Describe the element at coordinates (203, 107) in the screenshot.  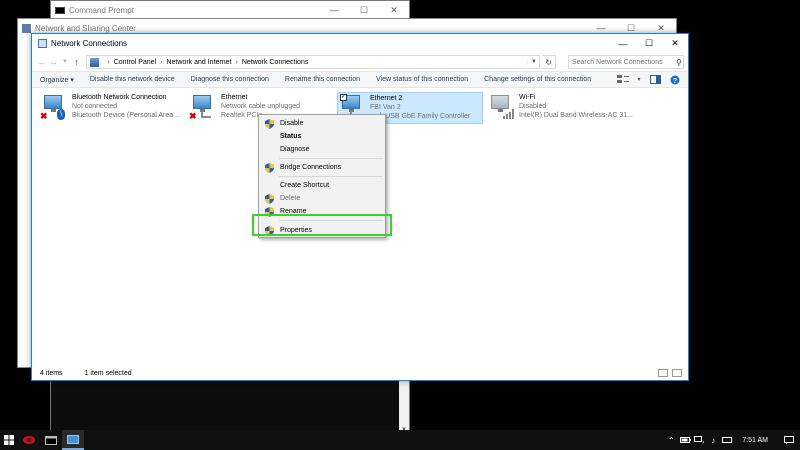
I see `network-adapter-icon: ✖` at that location.